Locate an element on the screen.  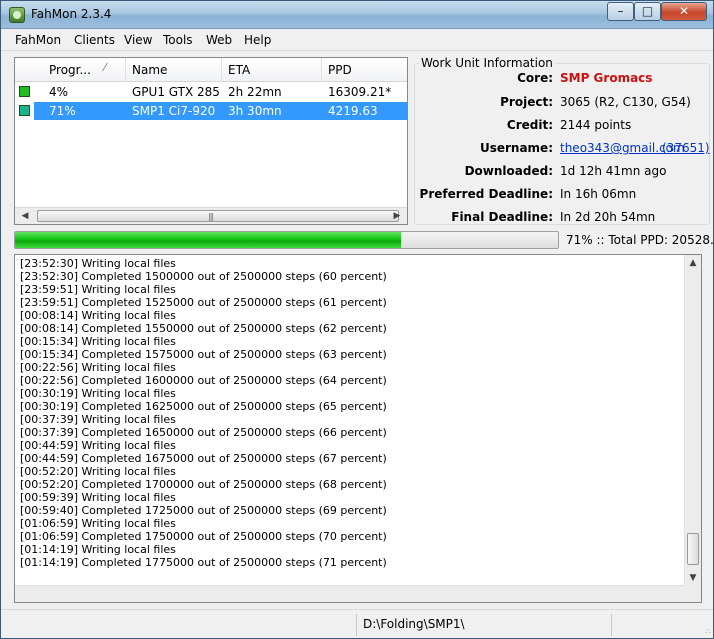
fahmon-app-icon is located at coordinates (17, 15).